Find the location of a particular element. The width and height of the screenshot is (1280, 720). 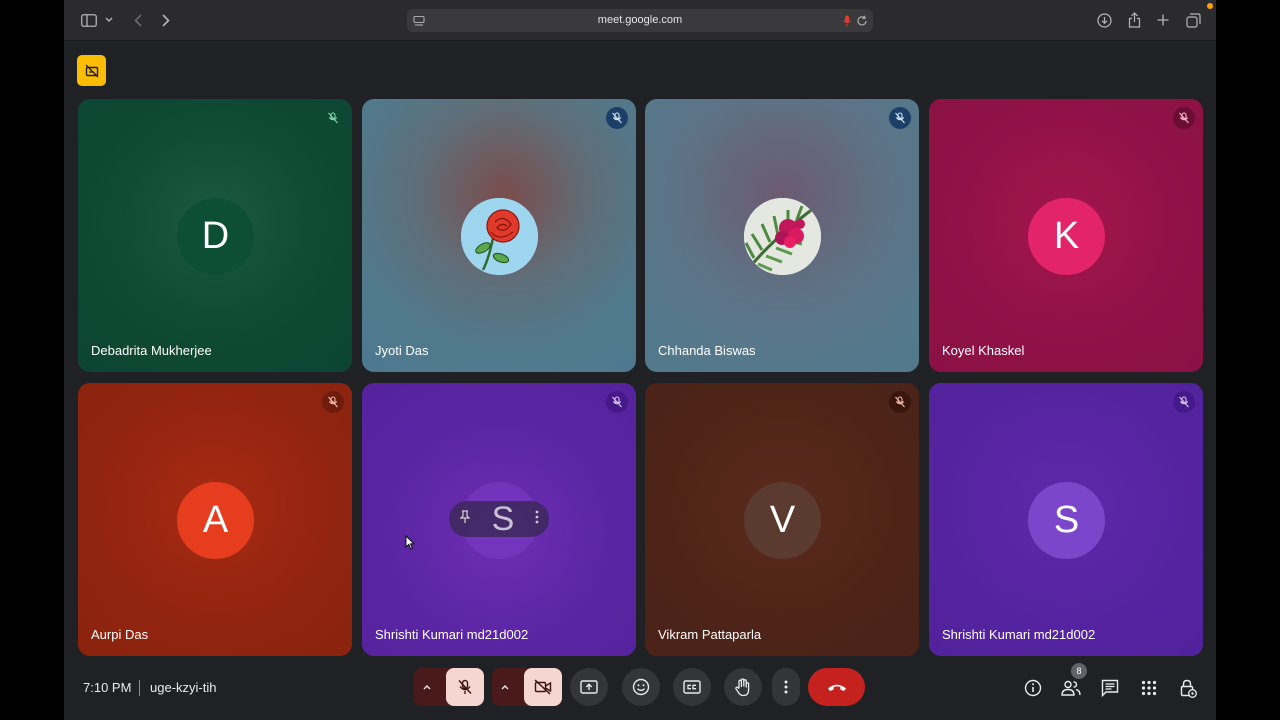

browser-toolbar: meet.google.com is located at coordinates (640, 20).